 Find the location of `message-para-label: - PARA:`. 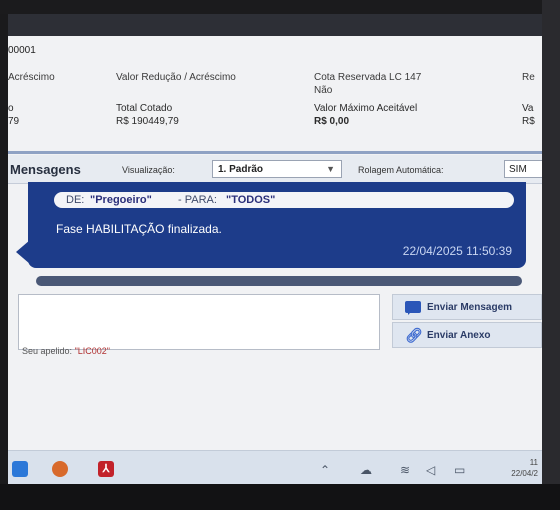

message-para-label: - PARA: is located at coordinates (197, 200).